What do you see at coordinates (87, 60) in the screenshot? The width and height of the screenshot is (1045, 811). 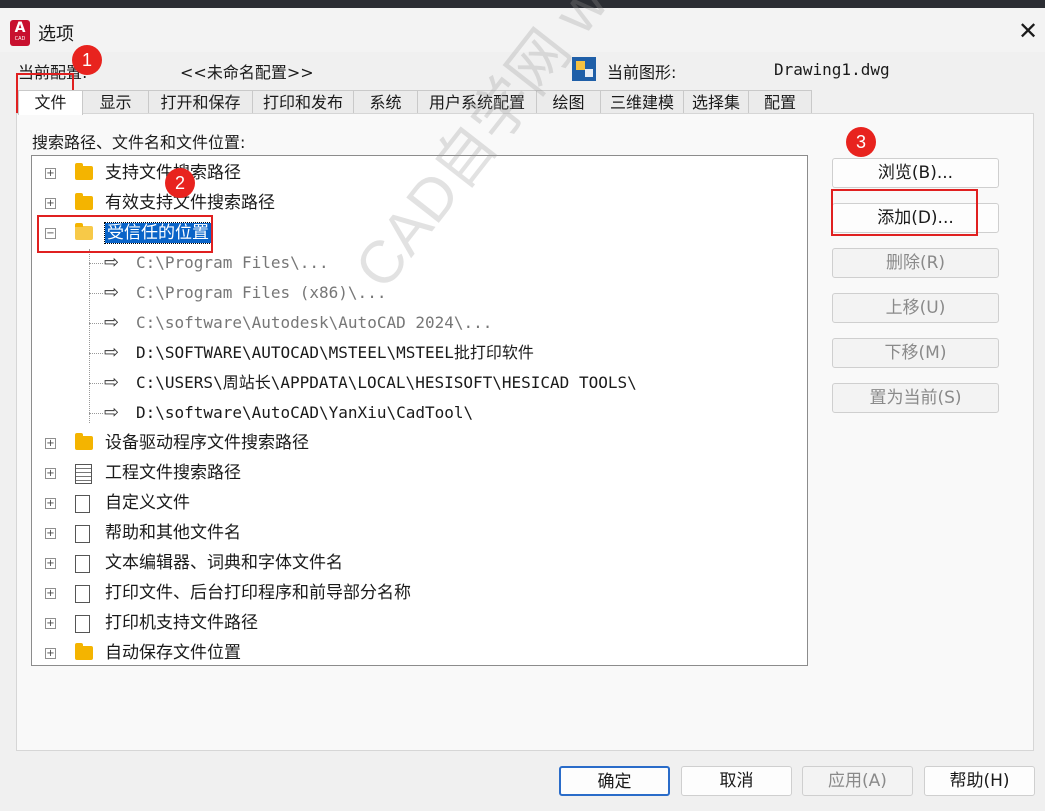 I see `annotation-badge-1: 1` at bounding box center [87, 60].